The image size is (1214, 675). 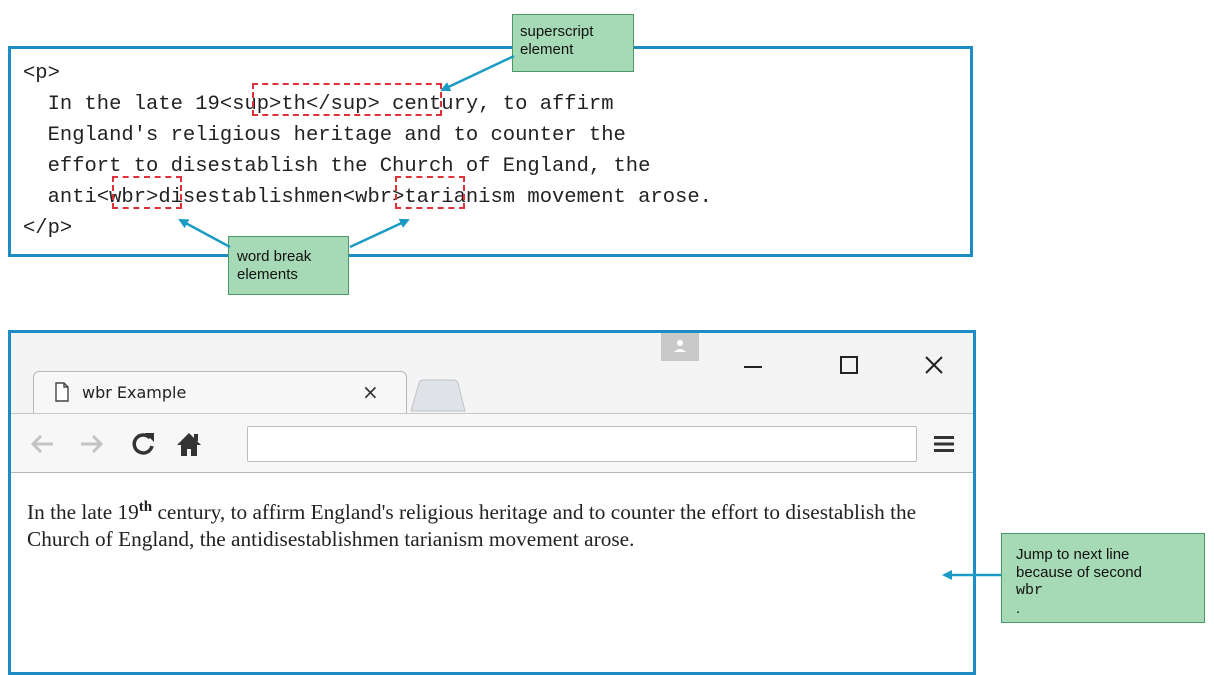 I want to click on arrow-to-sup, so click(x=477, y=73).